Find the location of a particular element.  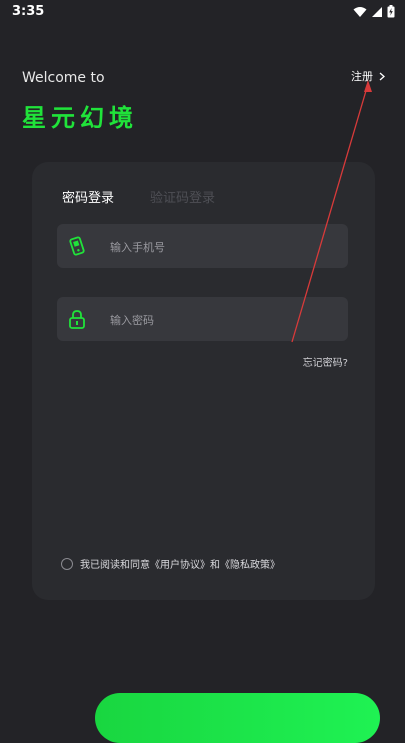

forgot-password-link: 忘记密码? is located at coordinates (325, 361).